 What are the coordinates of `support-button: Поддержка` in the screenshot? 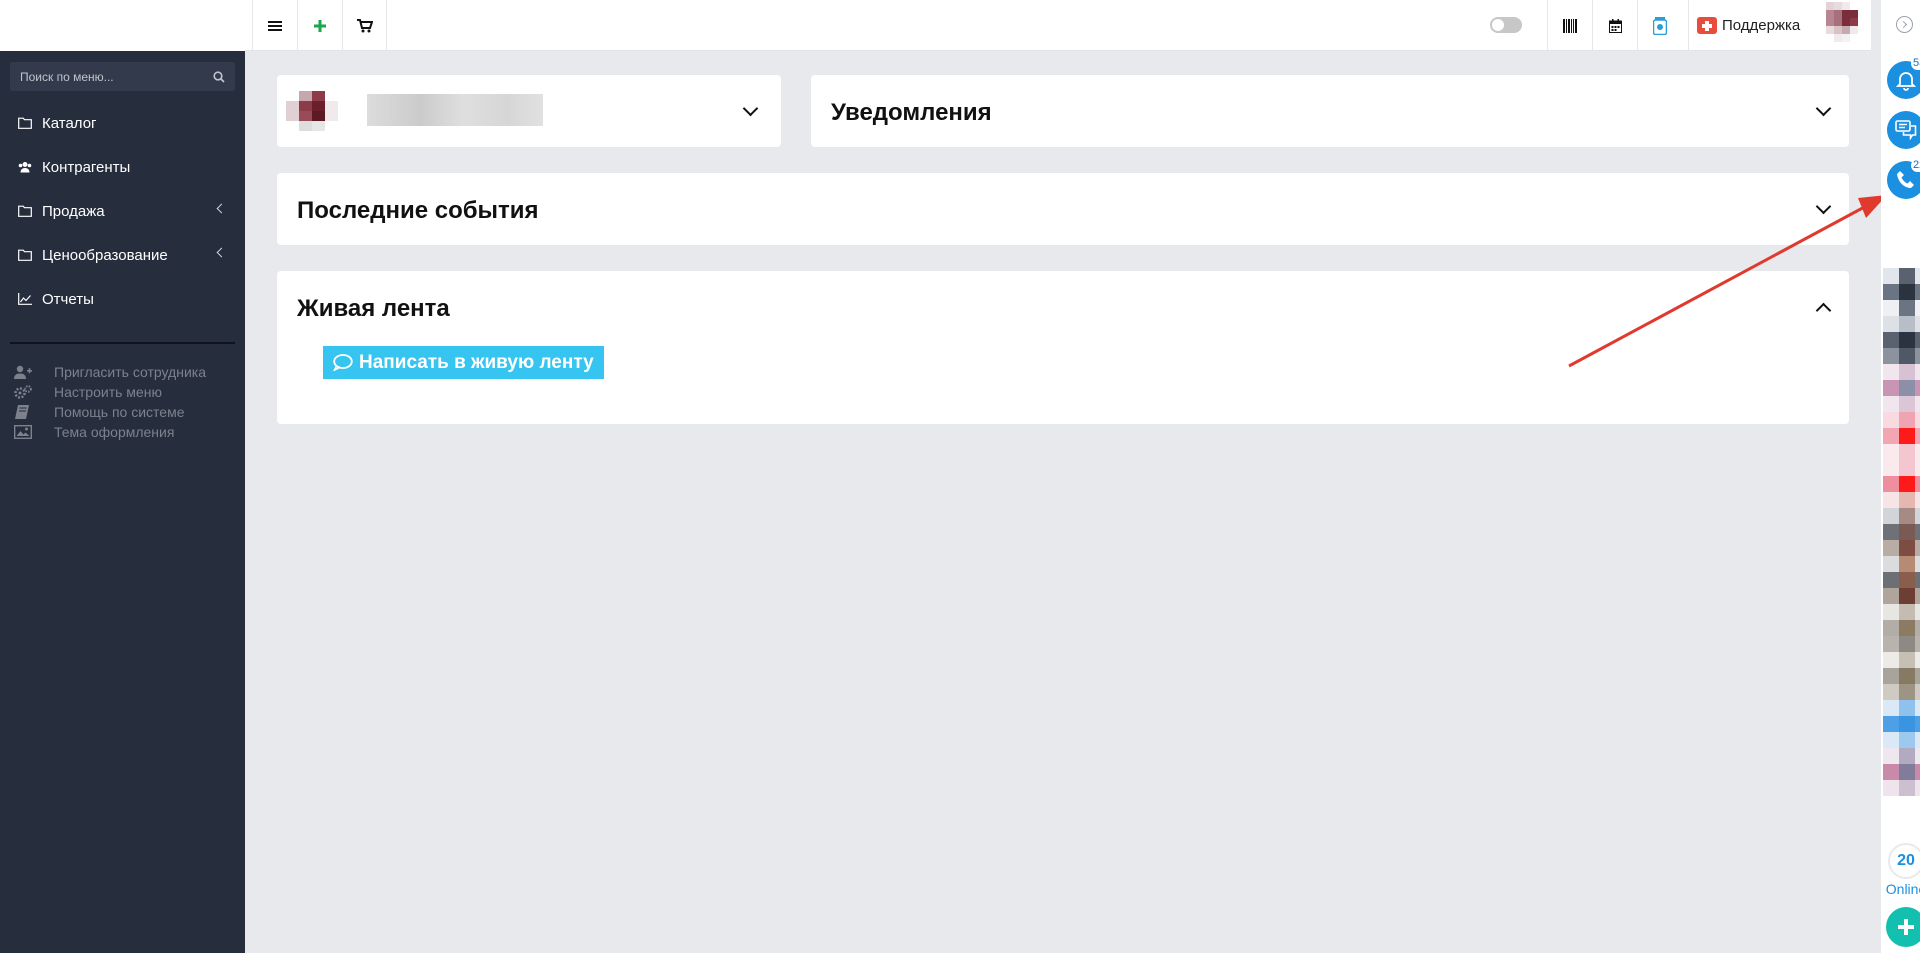 It's located at (1749, 25).